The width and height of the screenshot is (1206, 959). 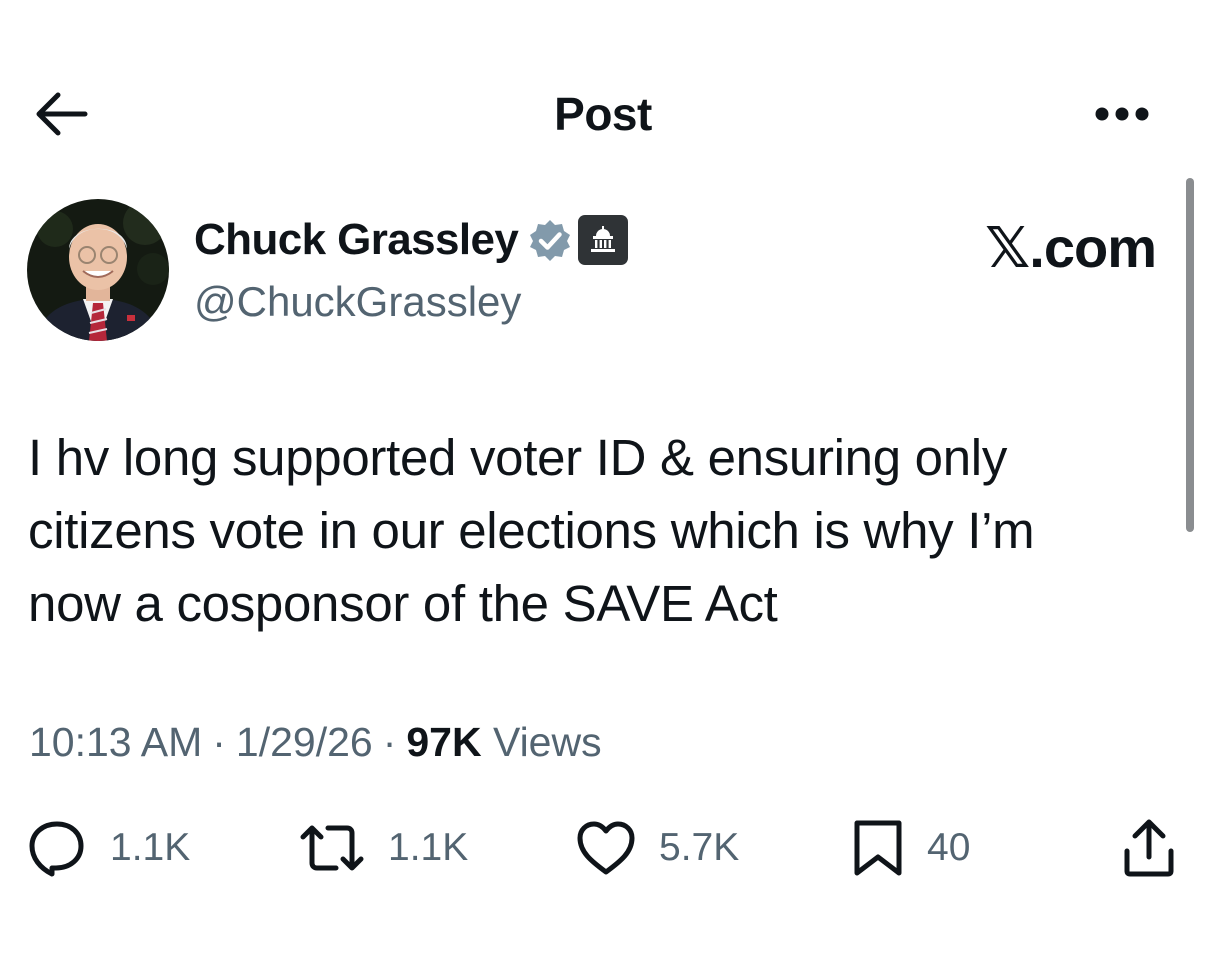 What do you see at coordinates (383, 848) in the screenshot?
I see `repost-button: 1.1K` at bounding box center [383, 848].